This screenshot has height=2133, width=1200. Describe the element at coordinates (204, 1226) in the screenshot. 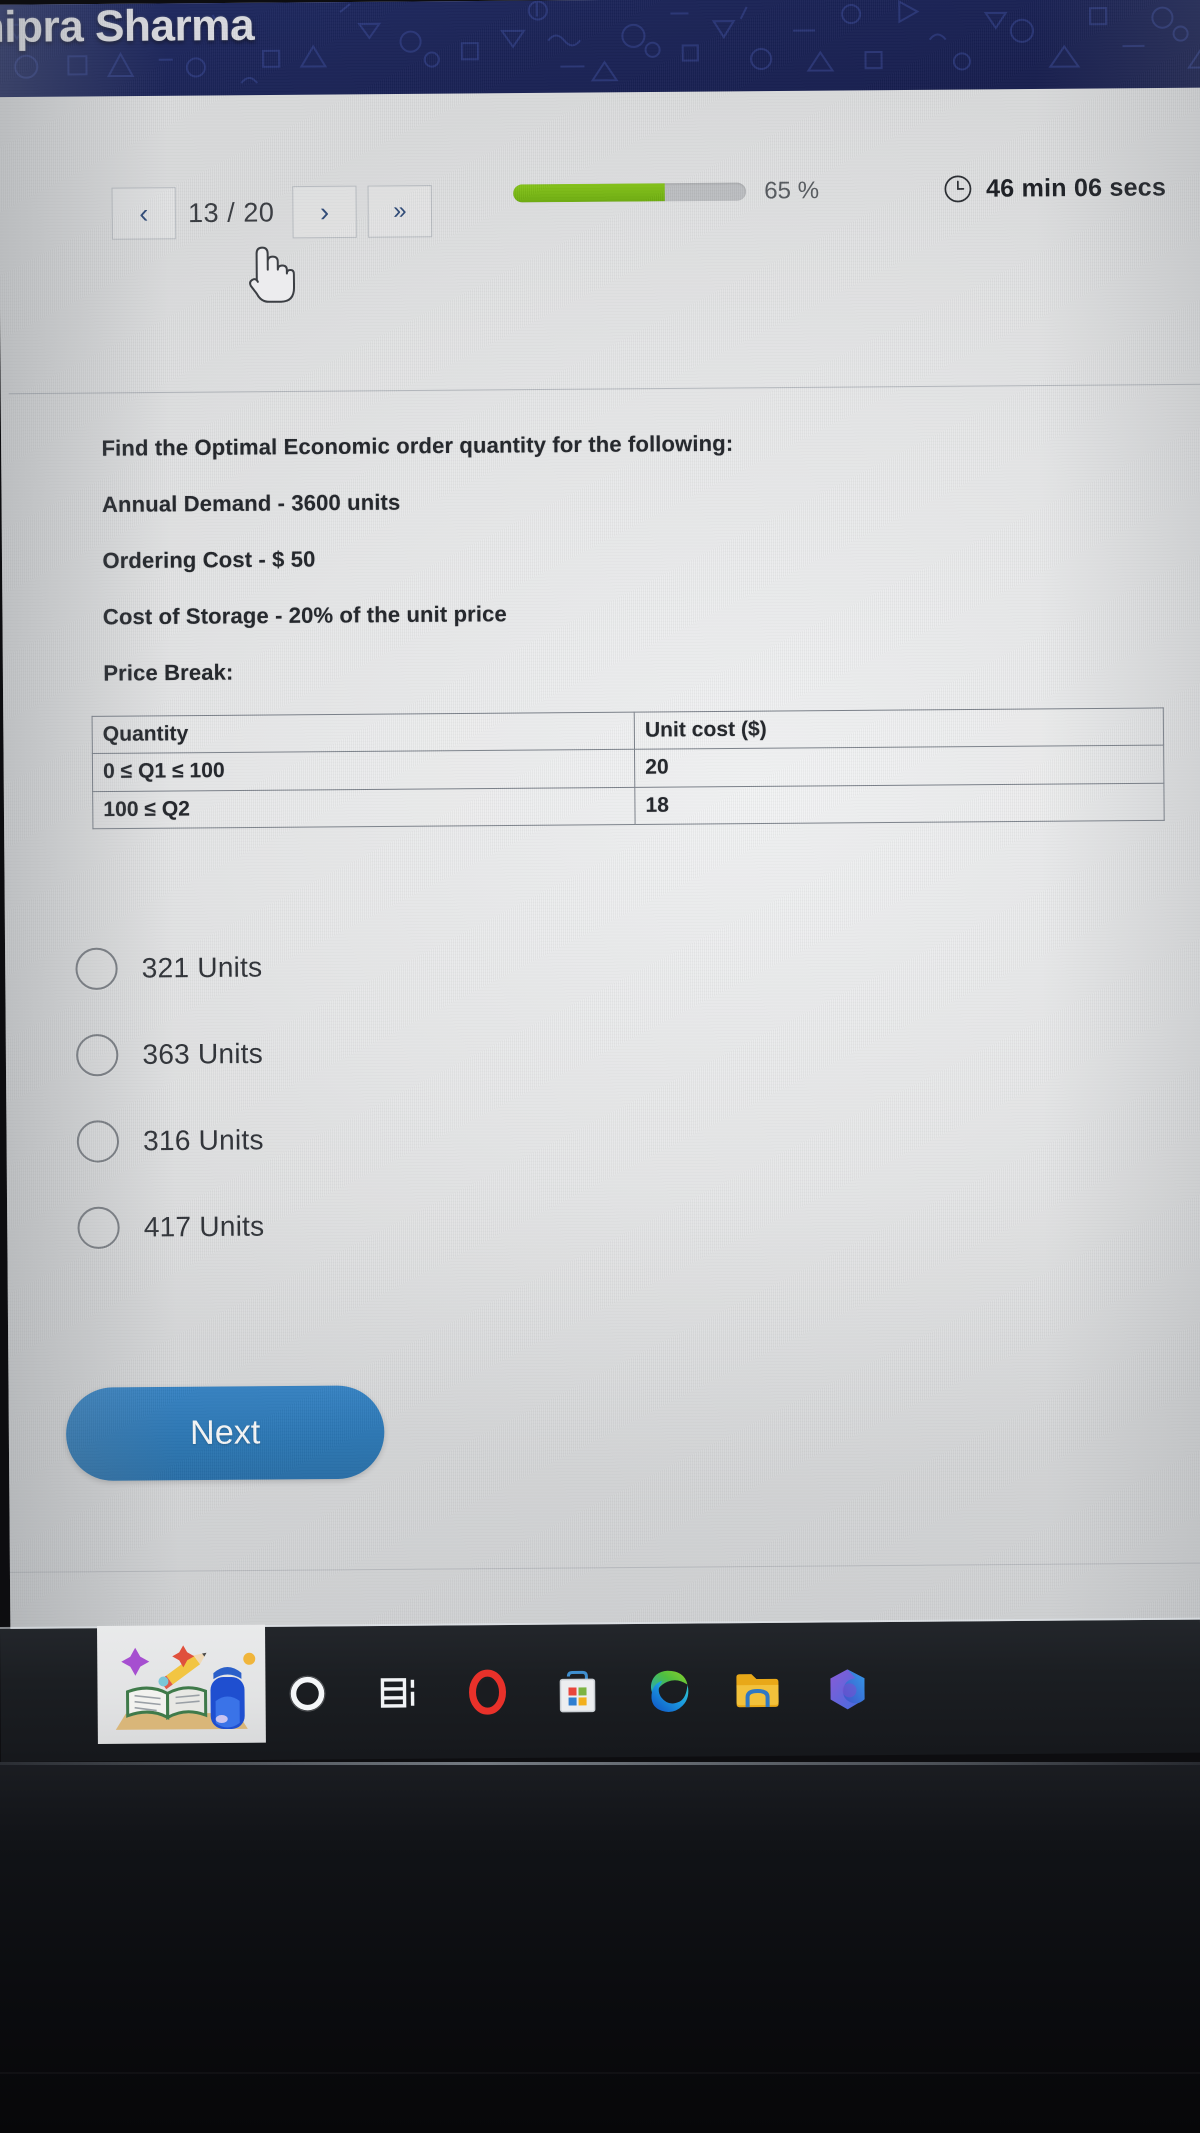

I see `answer-option-label-3: 417 Units` at that location.